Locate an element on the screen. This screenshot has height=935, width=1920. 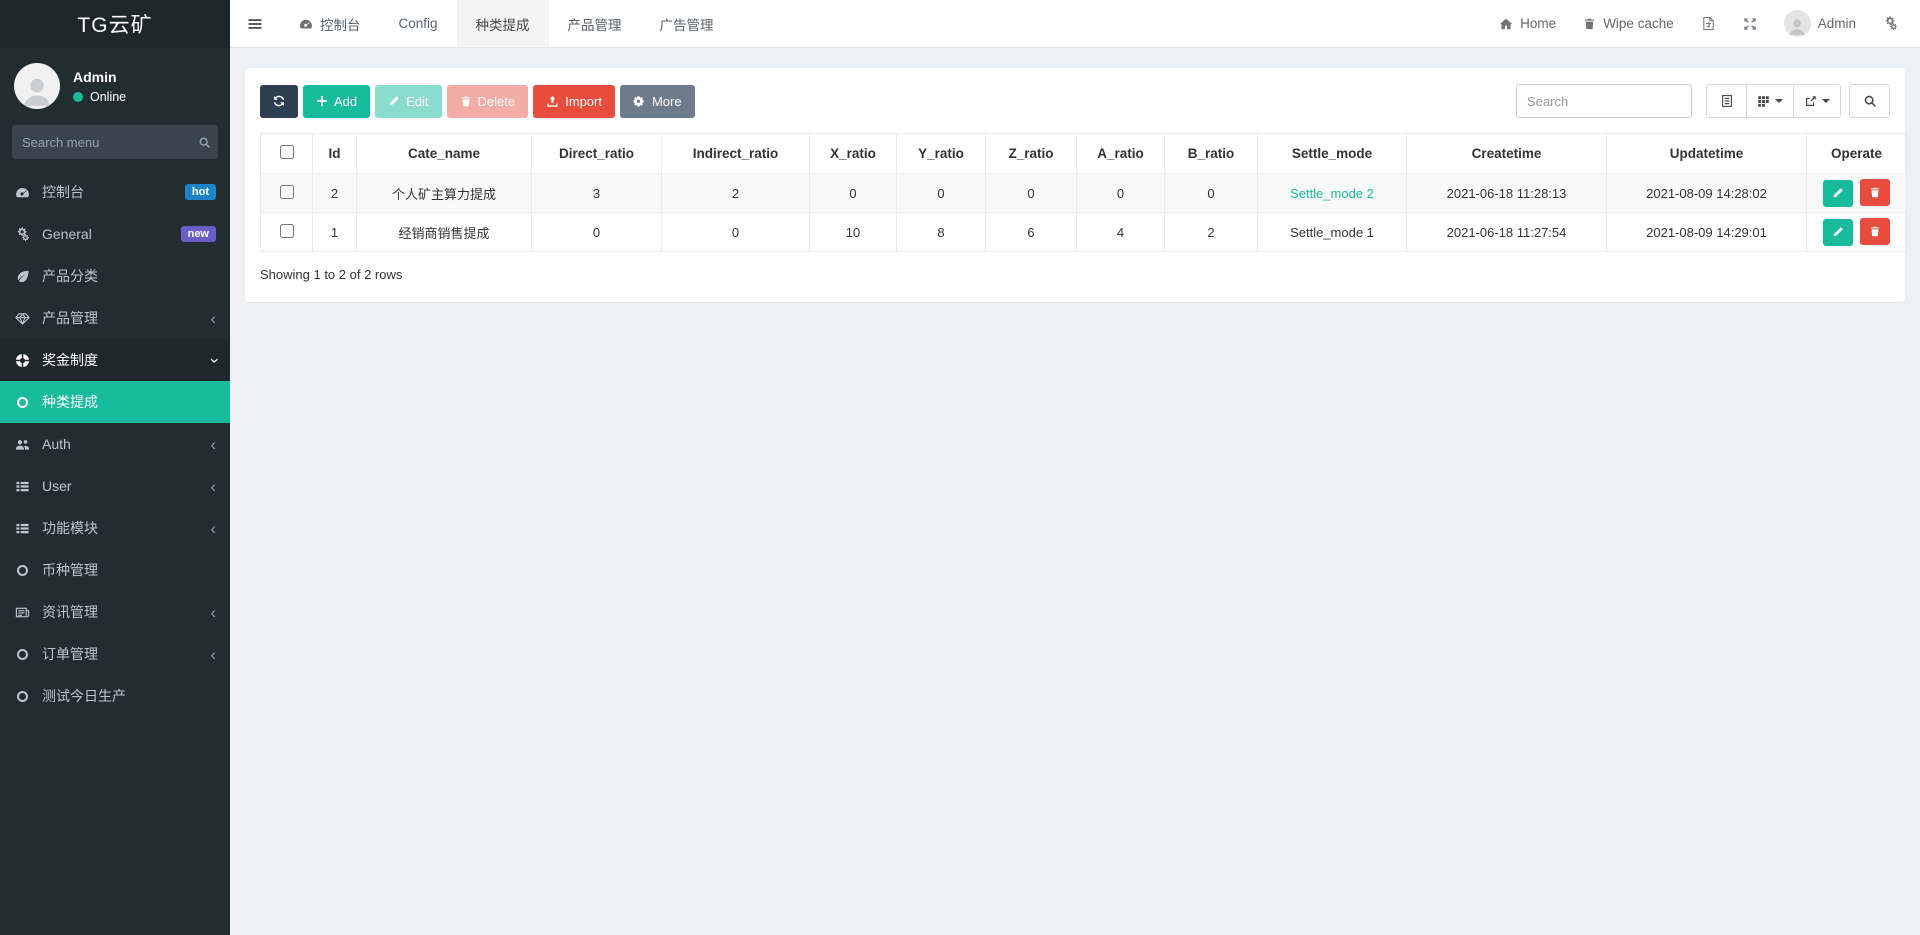
plus-icon is located at coordinates (322, 101).